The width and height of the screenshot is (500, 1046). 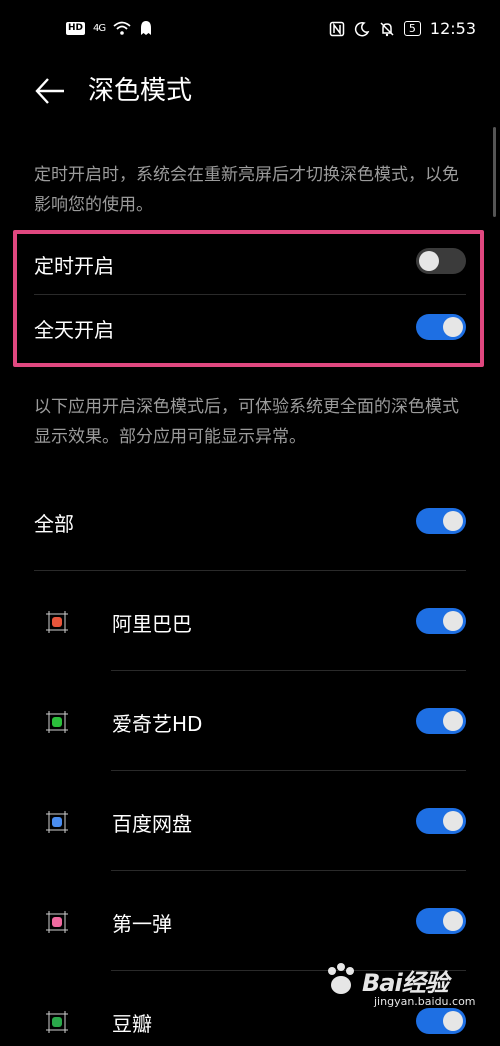 I want to click on app-row: 第一弹, so click(x=250, y=922).